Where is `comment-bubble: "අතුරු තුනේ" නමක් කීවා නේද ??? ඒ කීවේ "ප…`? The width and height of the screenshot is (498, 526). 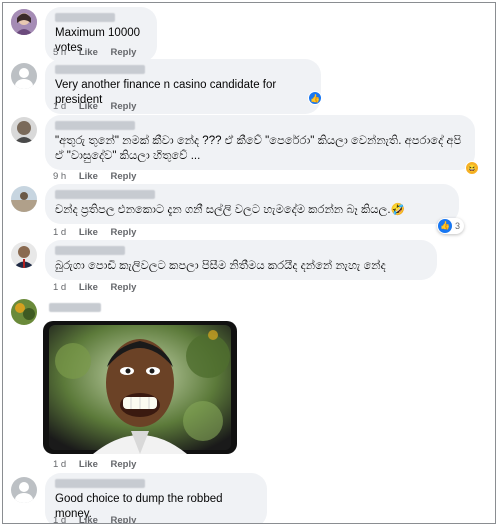
comment-bubble: "අතුරු තුනේ" නමක් කීවා නේද ??? ඒ කීවේ "ප… is located at coordinates (260, 142).